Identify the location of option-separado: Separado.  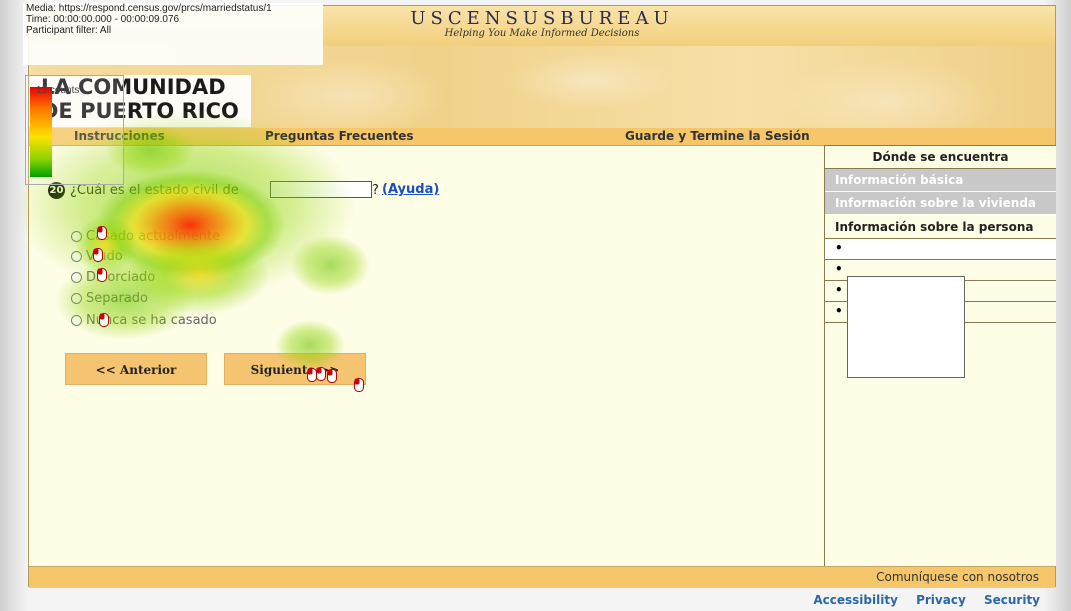
(109, 298).